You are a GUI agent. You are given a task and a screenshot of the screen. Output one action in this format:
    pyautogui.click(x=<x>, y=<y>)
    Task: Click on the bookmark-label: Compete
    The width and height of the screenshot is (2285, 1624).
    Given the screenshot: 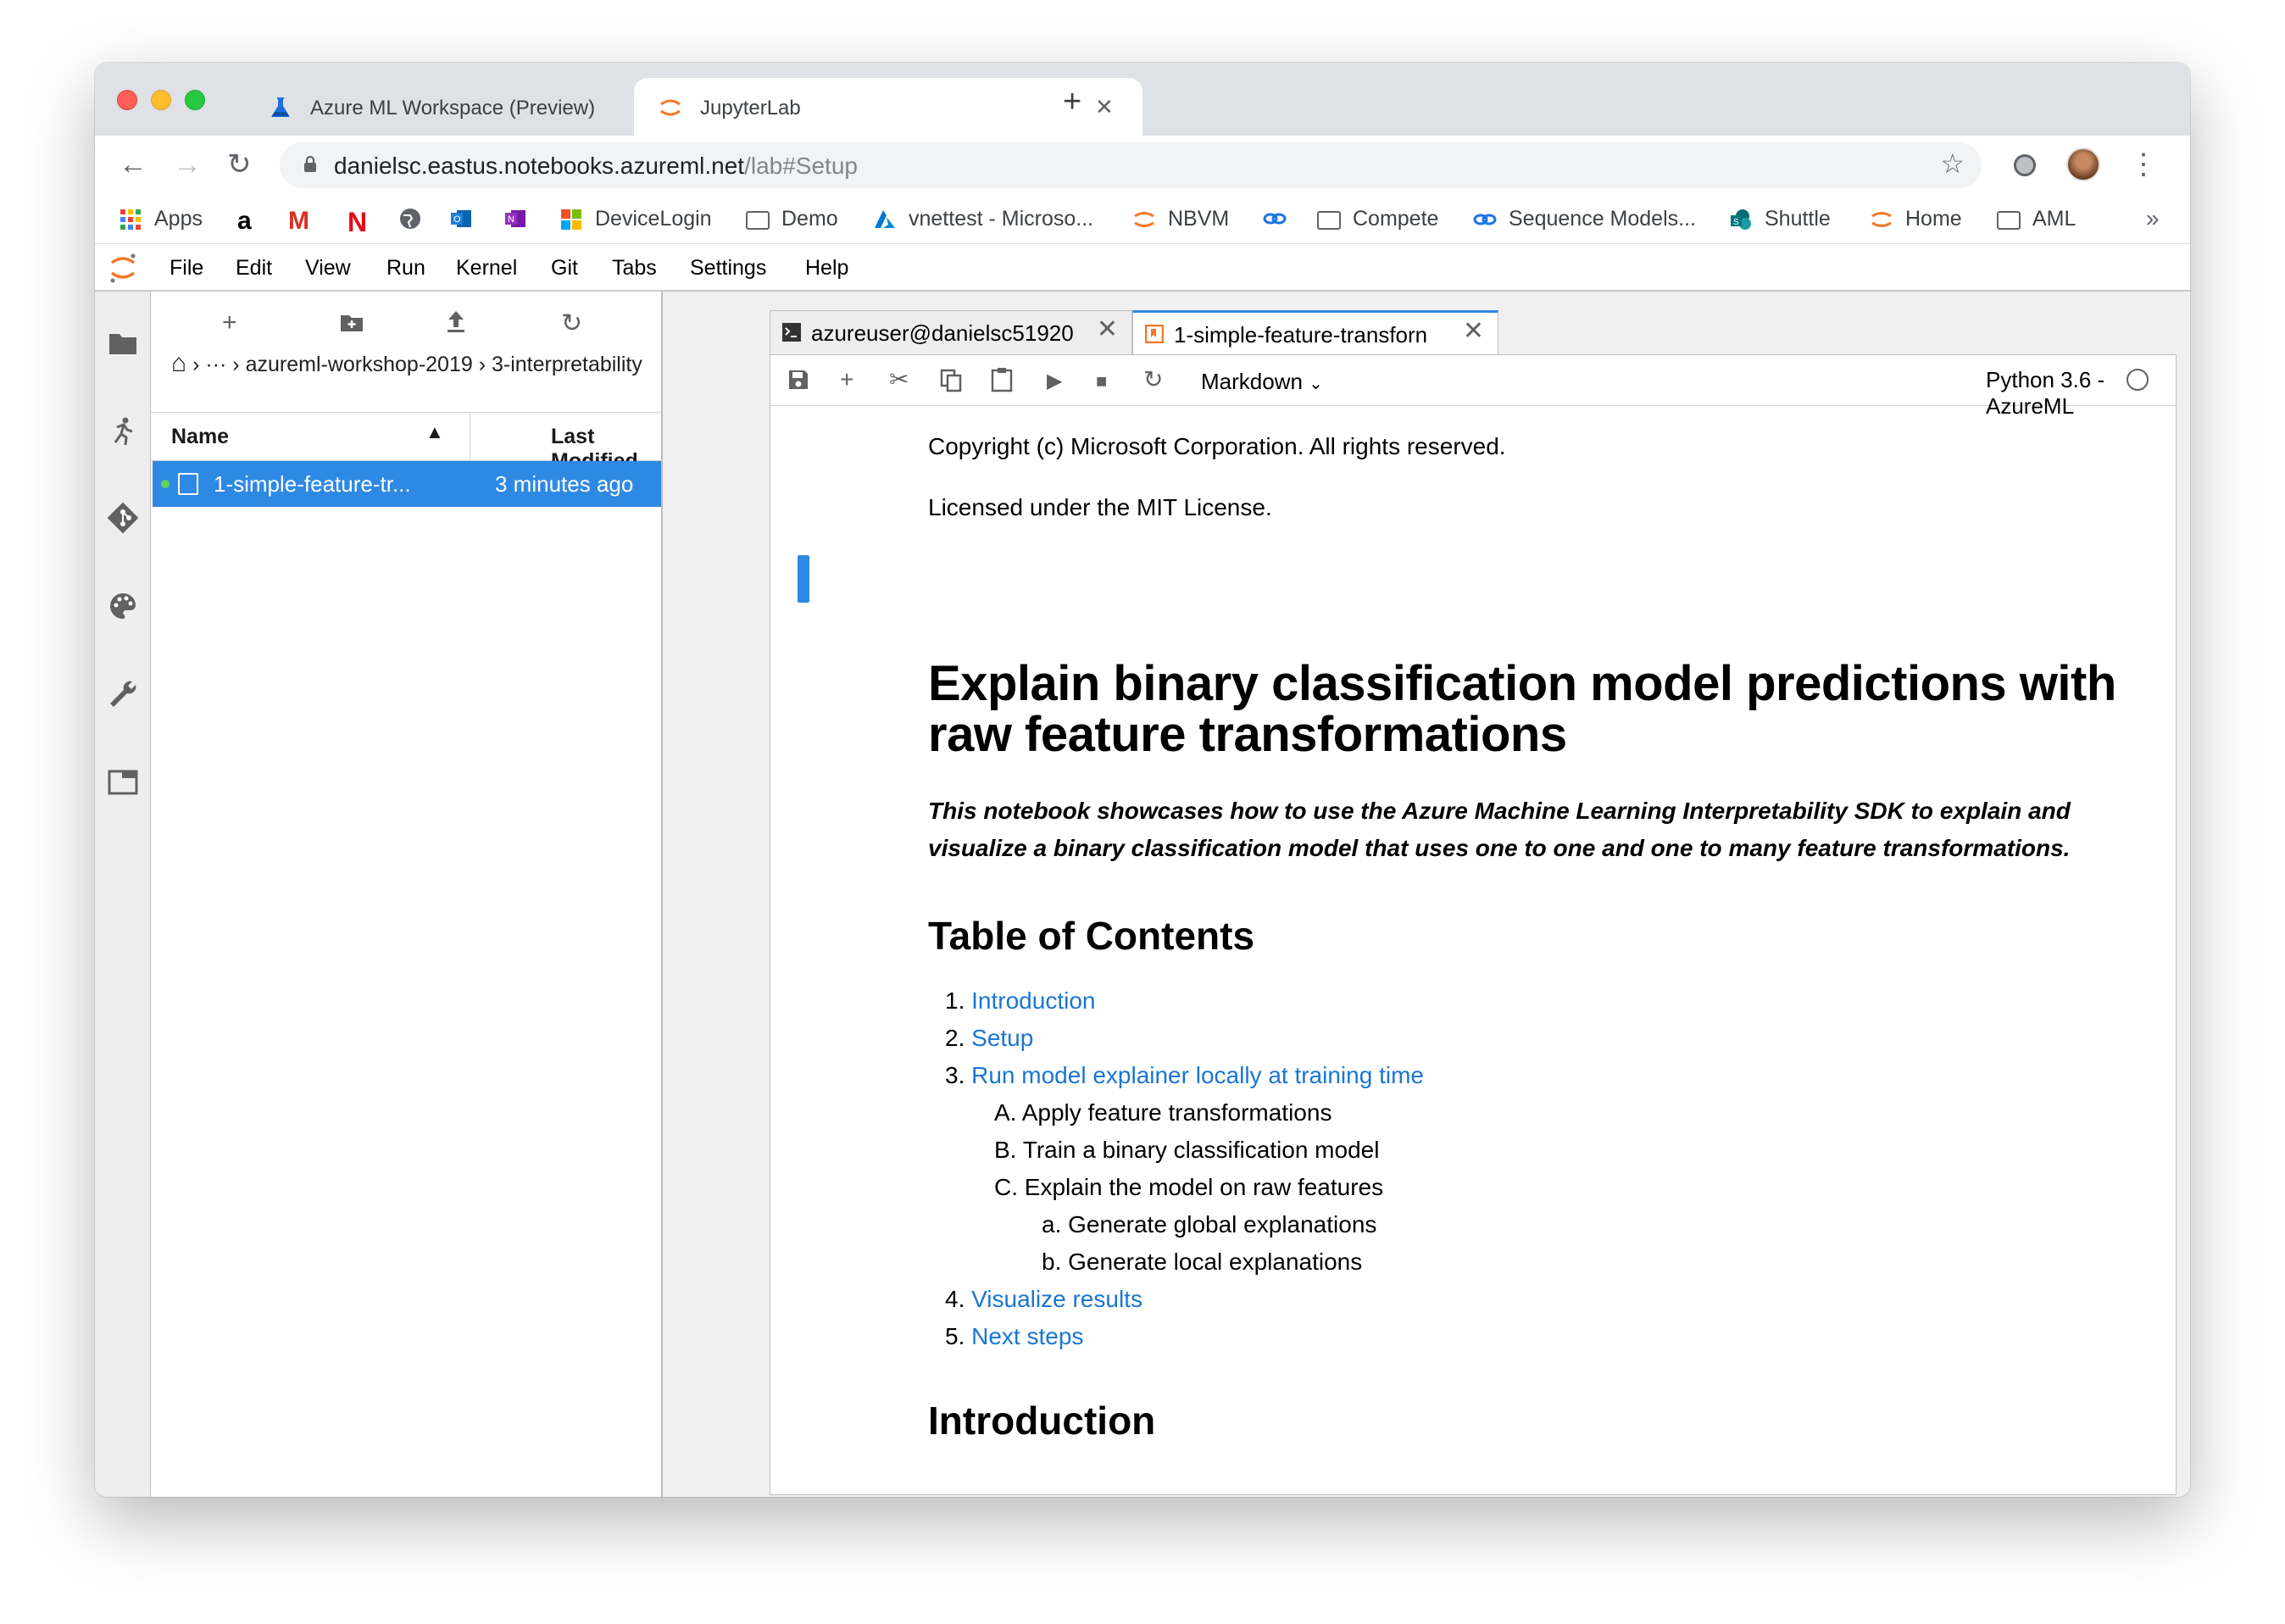 What is the action you would take?
    pyautogui.click(x=1396, y=219)
    